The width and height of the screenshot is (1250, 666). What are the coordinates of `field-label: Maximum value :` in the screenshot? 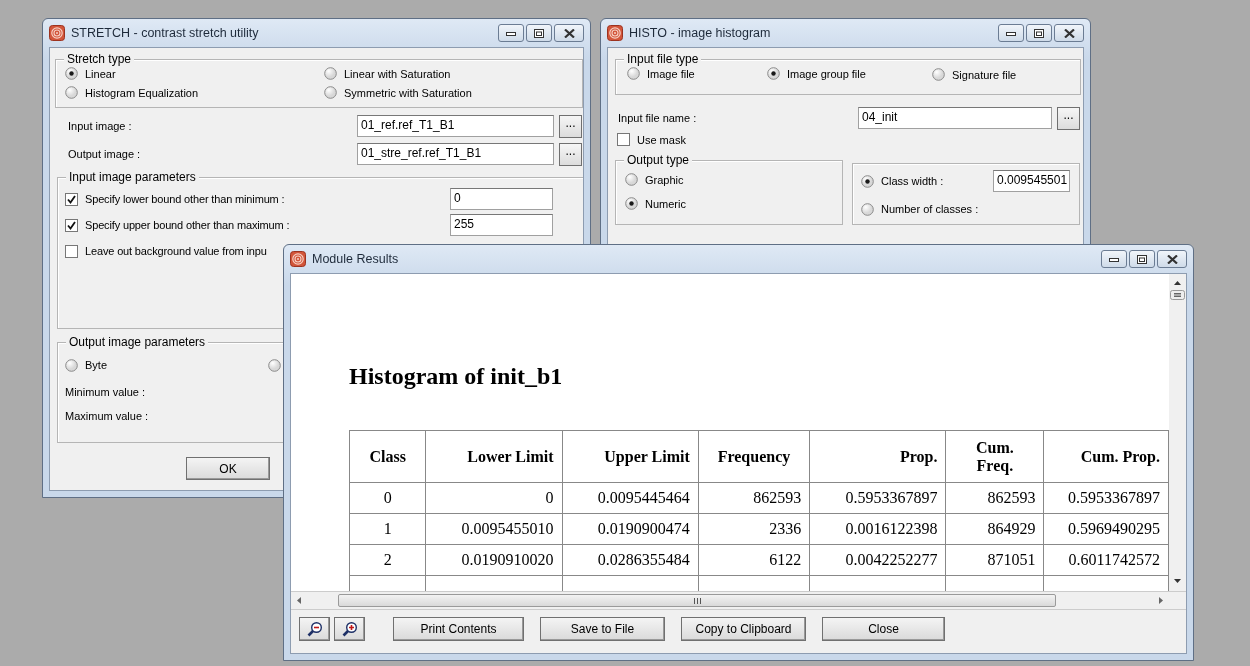 It's located at (107, 416).